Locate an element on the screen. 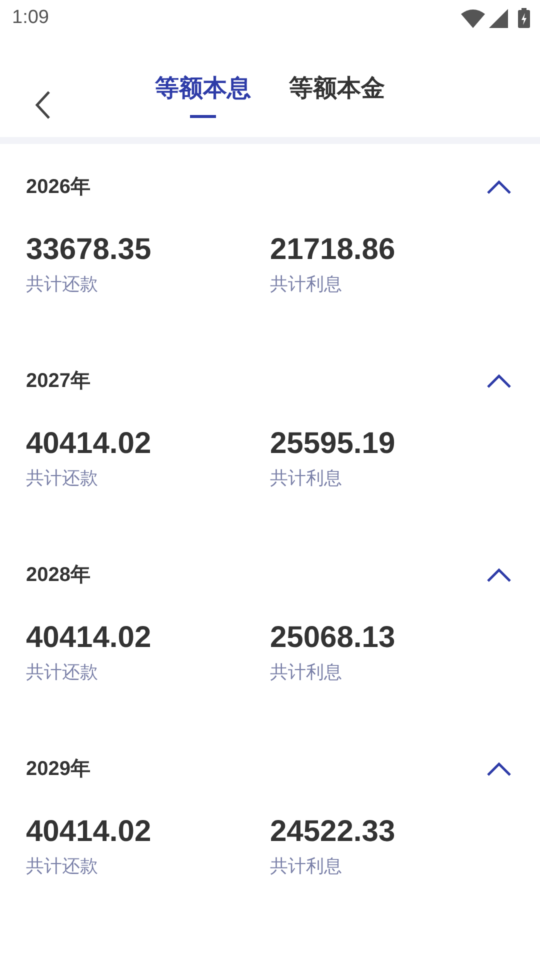 This screenshot has width=540, height=960. total-interest-value: 24522.33 is located at coordinates (333, 832).